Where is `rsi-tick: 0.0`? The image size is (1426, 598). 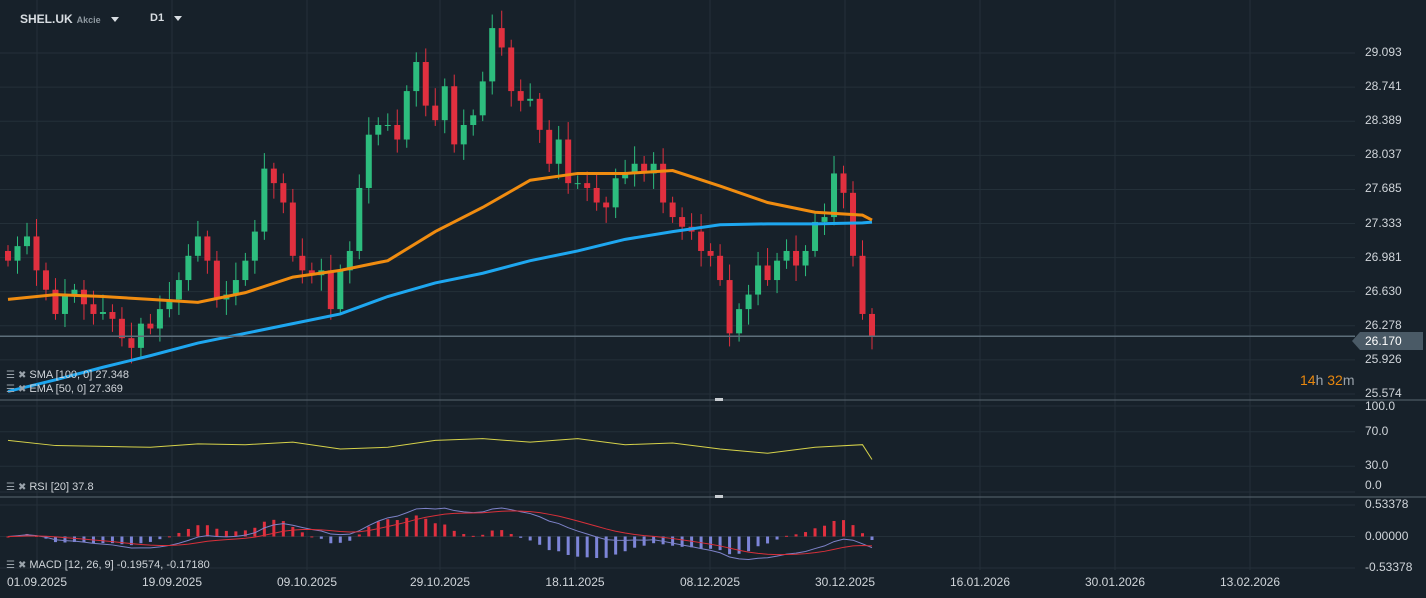 rsi-tick: 0.0 is located at coordinates (1373, 485).